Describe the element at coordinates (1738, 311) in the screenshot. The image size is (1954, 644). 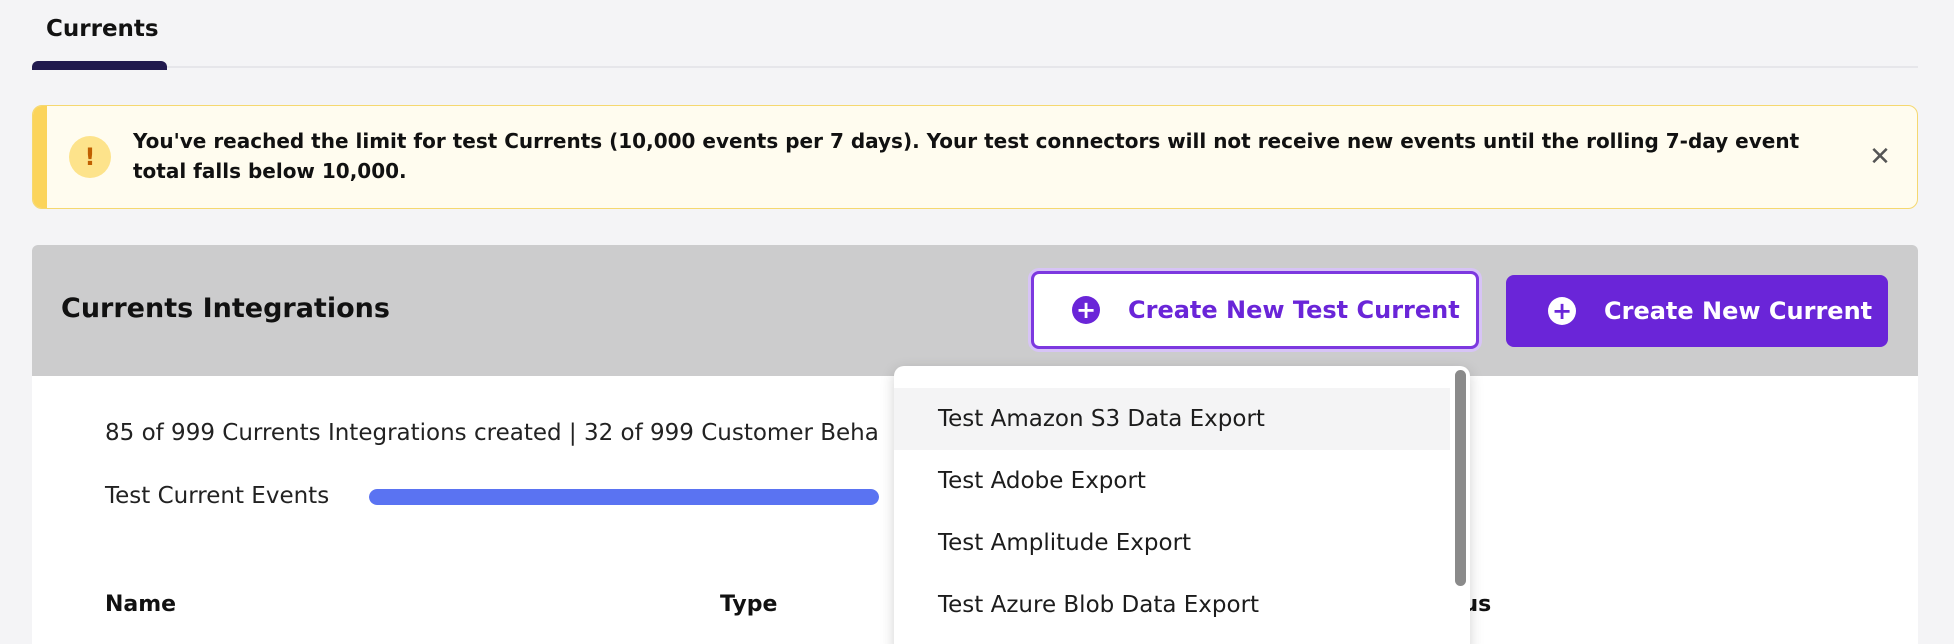
I see `create-button-label: Create New Current` at that location.